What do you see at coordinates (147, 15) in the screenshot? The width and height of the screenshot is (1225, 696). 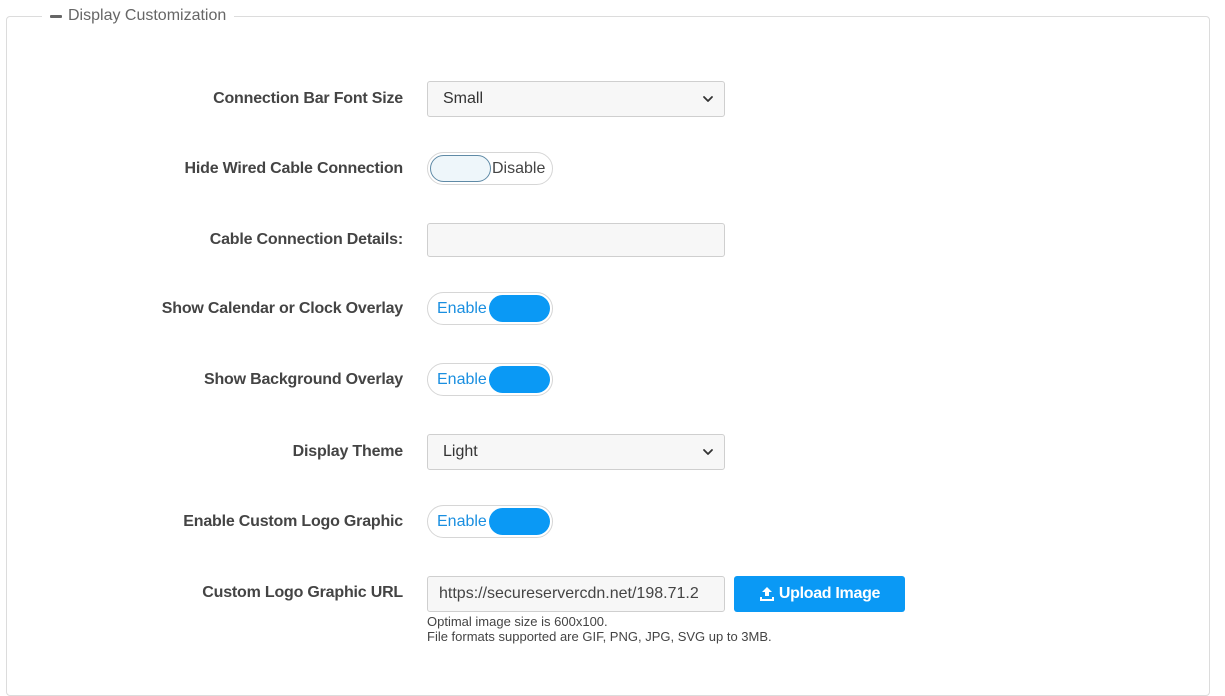 I see `section-title: Display Customization` at bounding box center [147, 15].